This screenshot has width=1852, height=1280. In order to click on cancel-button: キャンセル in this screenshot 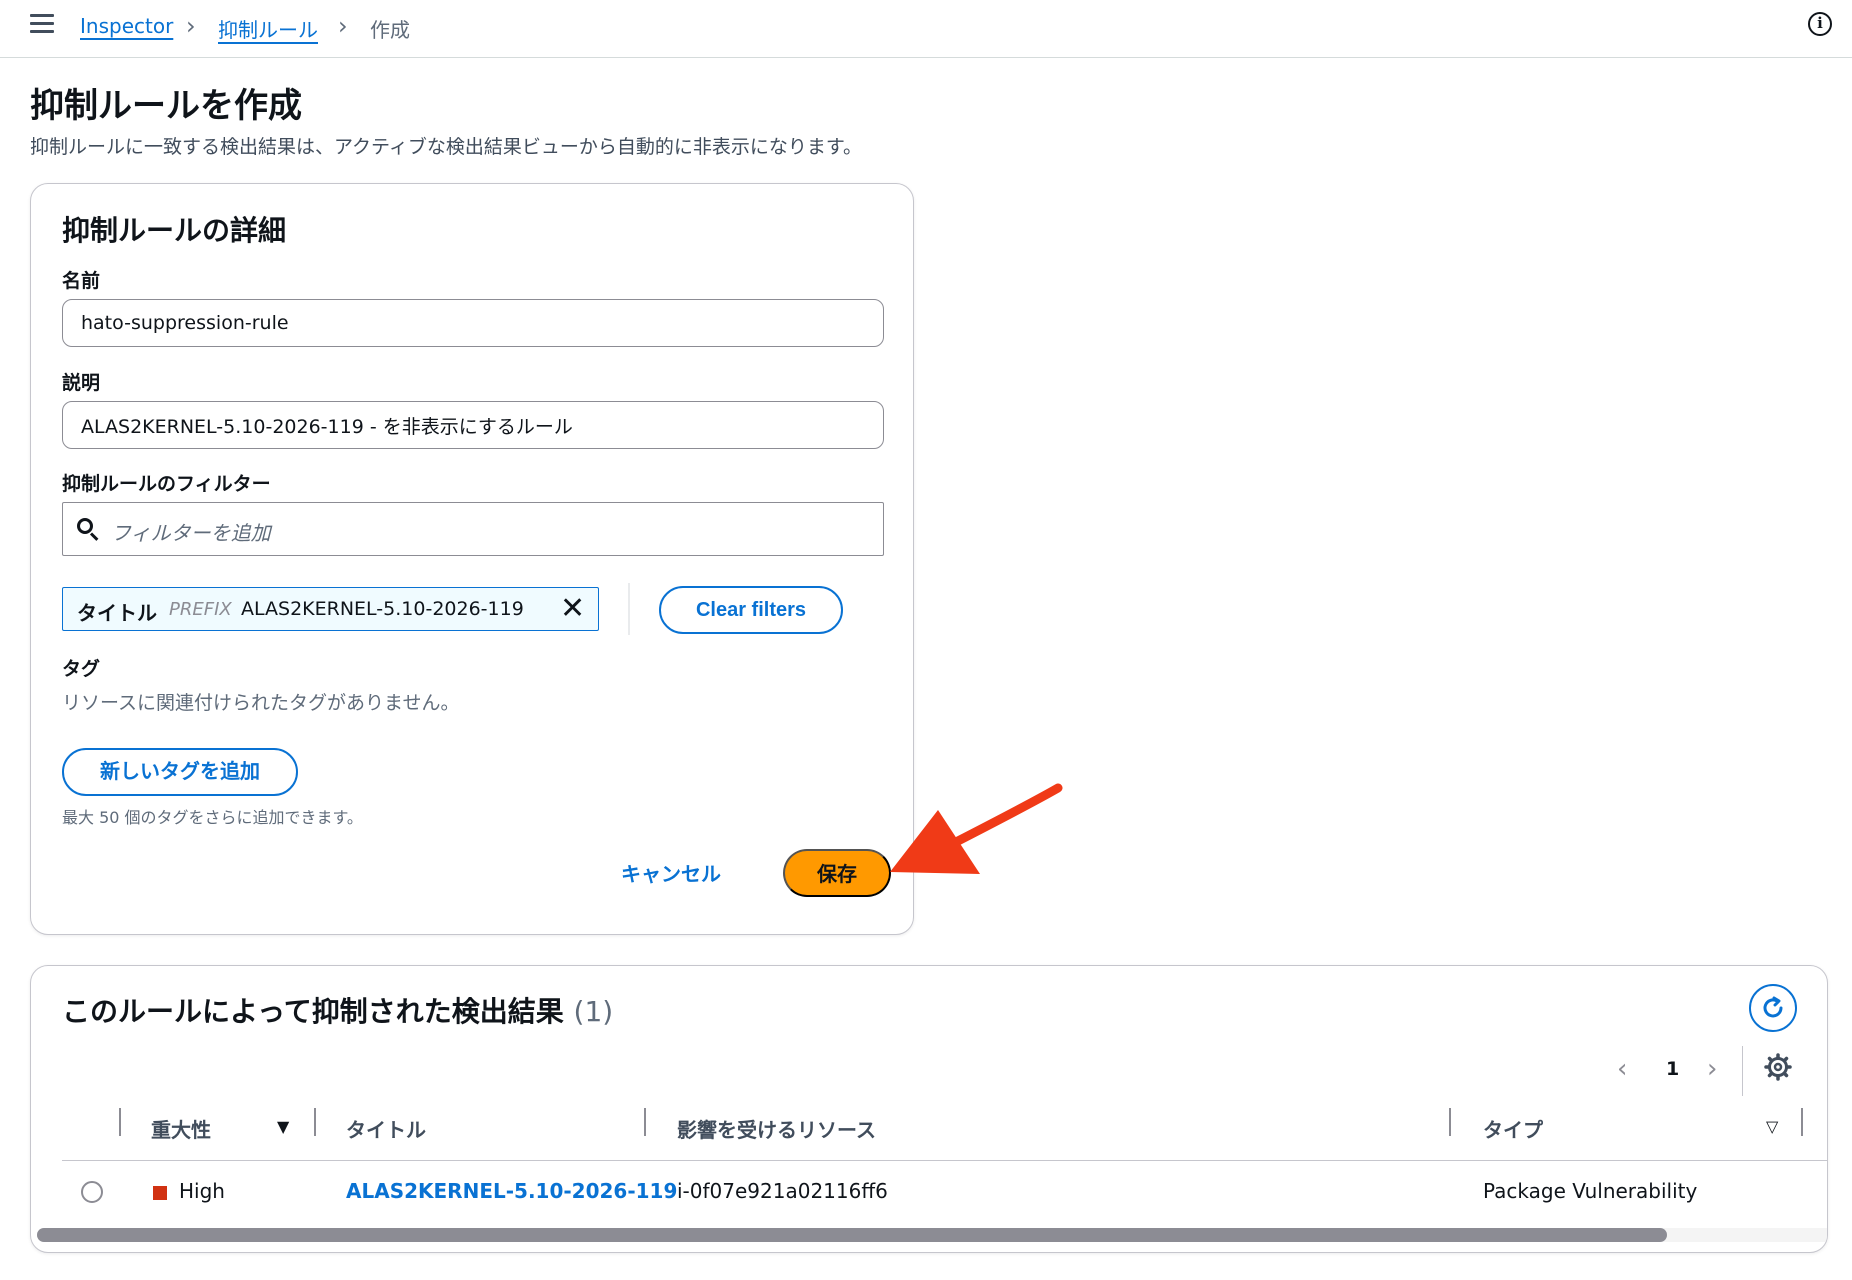, I will do `click(671, 872)`.